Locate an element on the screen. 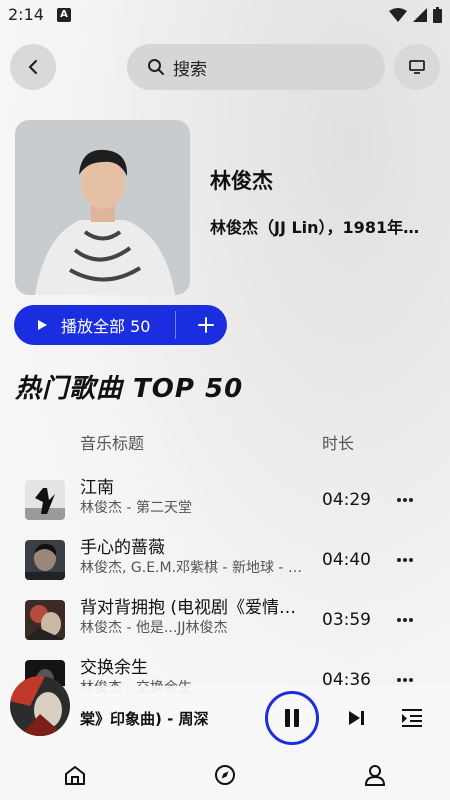 The width and height of the screenshot is (450, 800). signal-icon is located at coordinates (420, 15).